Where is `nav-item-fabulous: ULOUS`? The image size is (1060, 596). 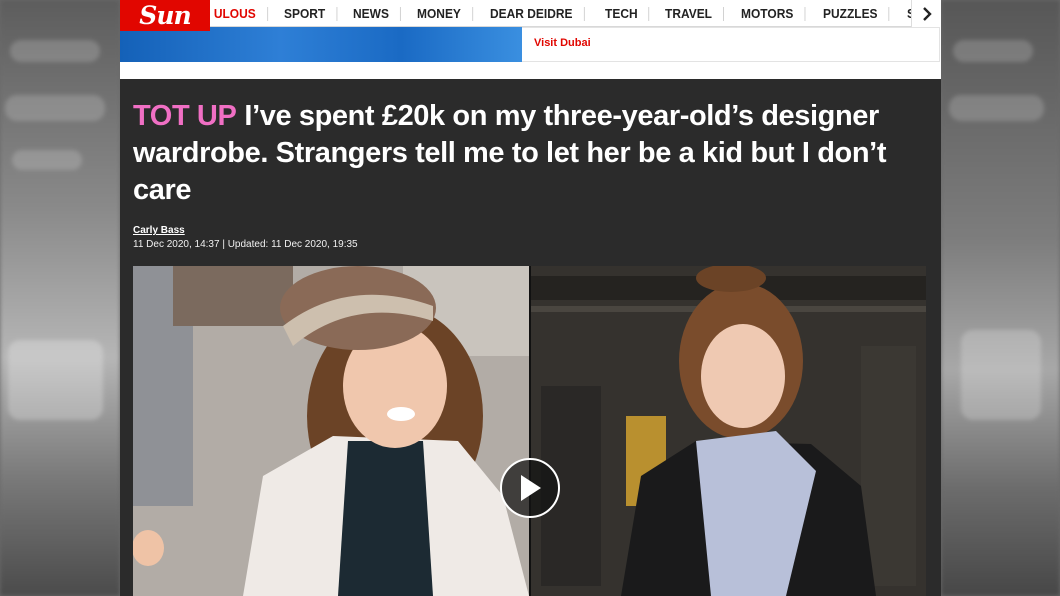
nav-item-fabulous: ULOUS is located at coordinates (240, 13).